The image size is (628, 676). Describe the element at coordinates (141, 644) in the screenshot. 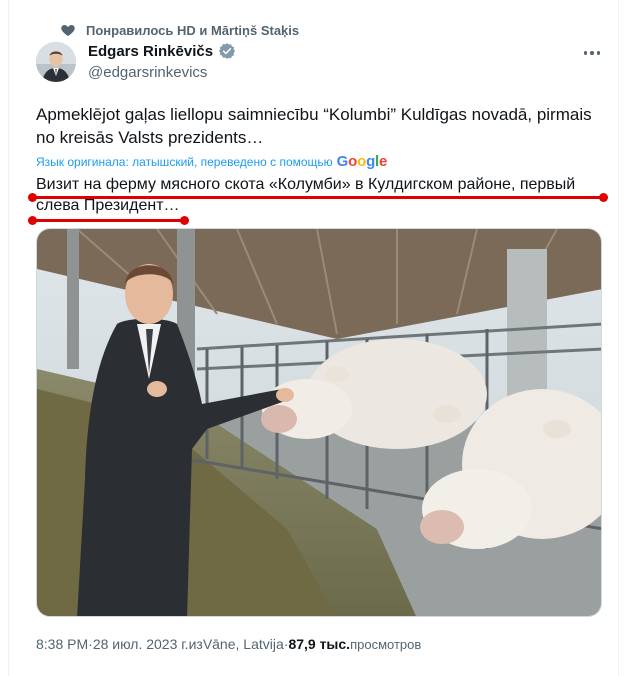

I see `tweet-date: 28 июл. 2023 г.` at that location.